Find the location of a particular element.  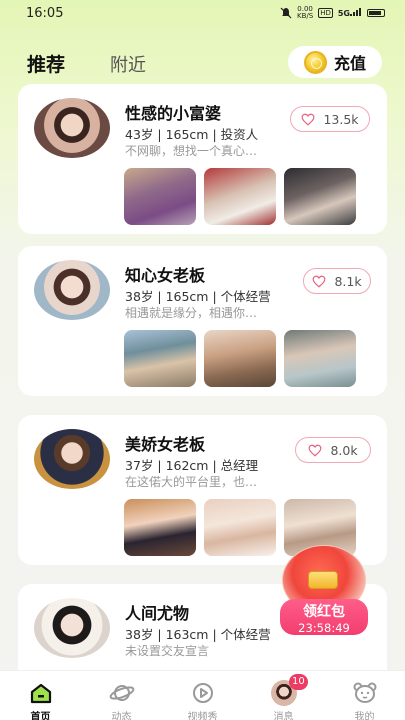

video-play-icon is located at coordinates (203, 693).